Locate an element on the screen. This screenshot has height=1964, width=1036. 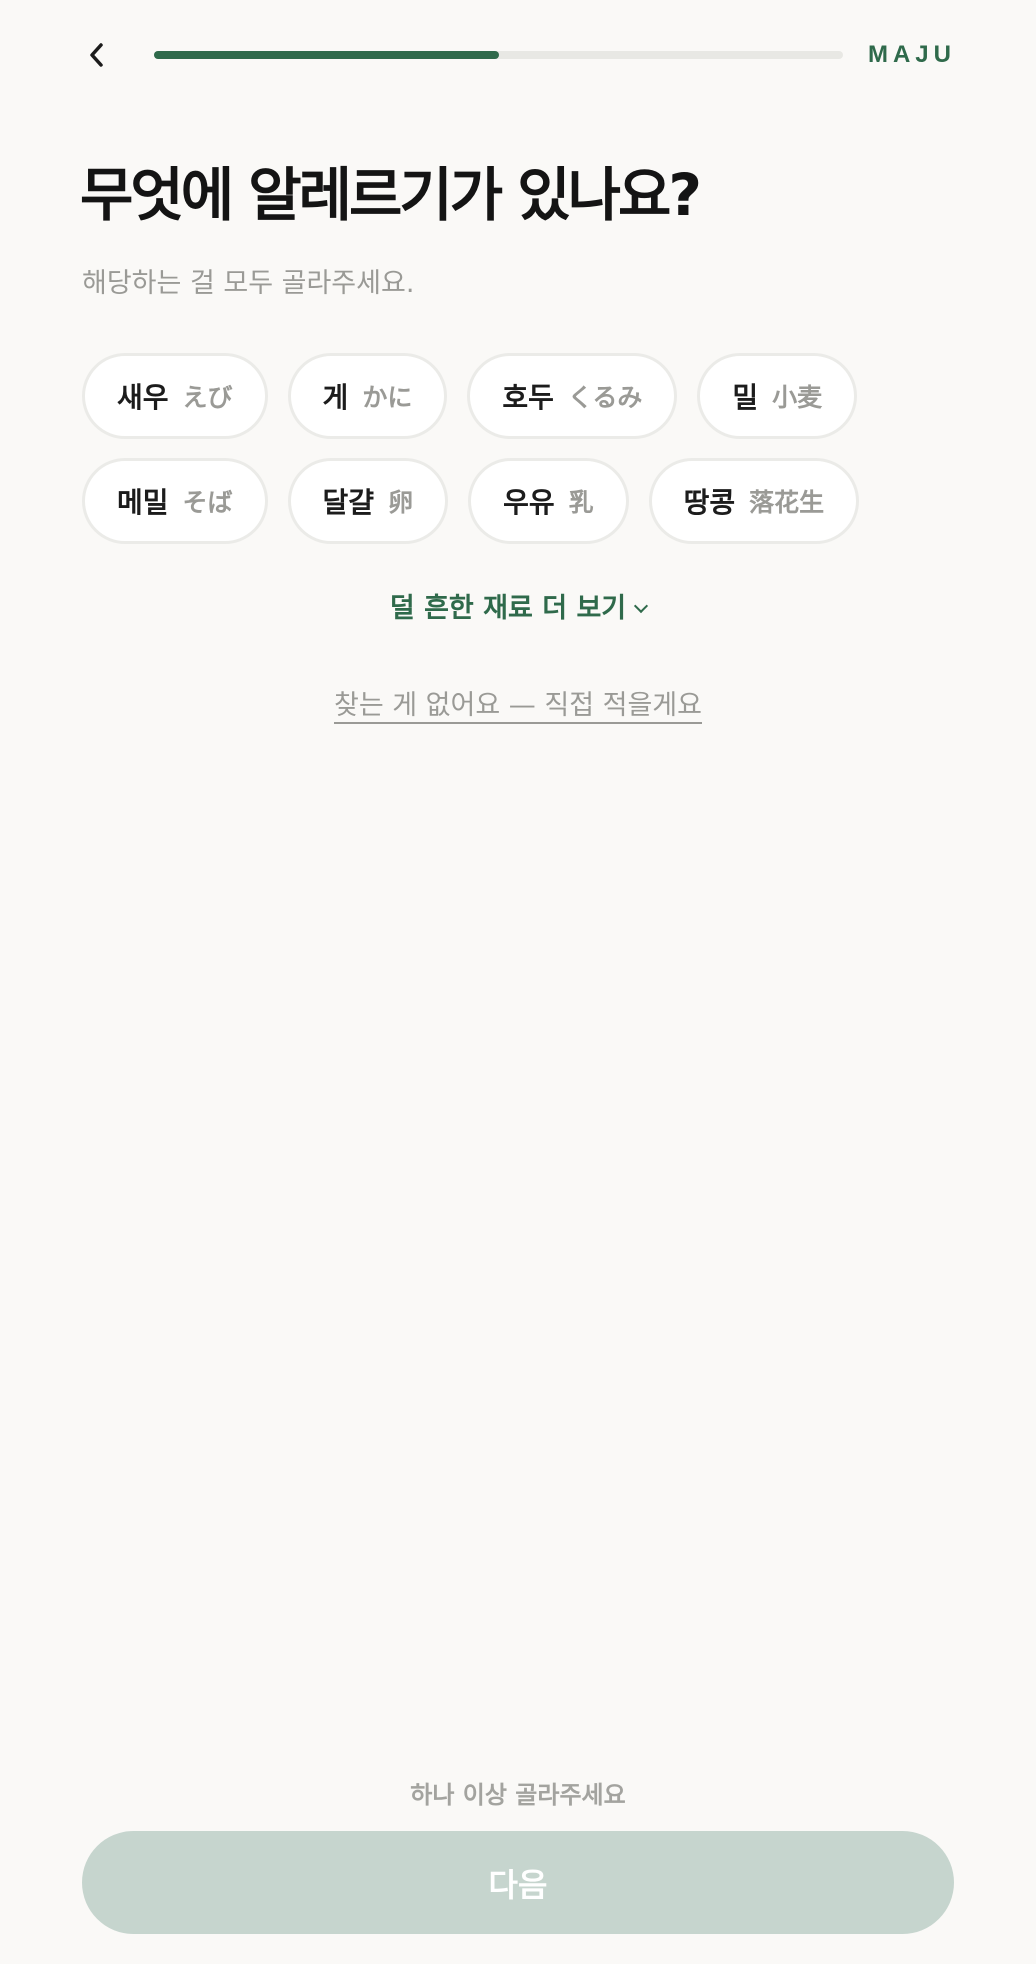
enter-custom-link: 찾는 게 없어요 — 직접 적을게요 is located at coordinates (518, 703).